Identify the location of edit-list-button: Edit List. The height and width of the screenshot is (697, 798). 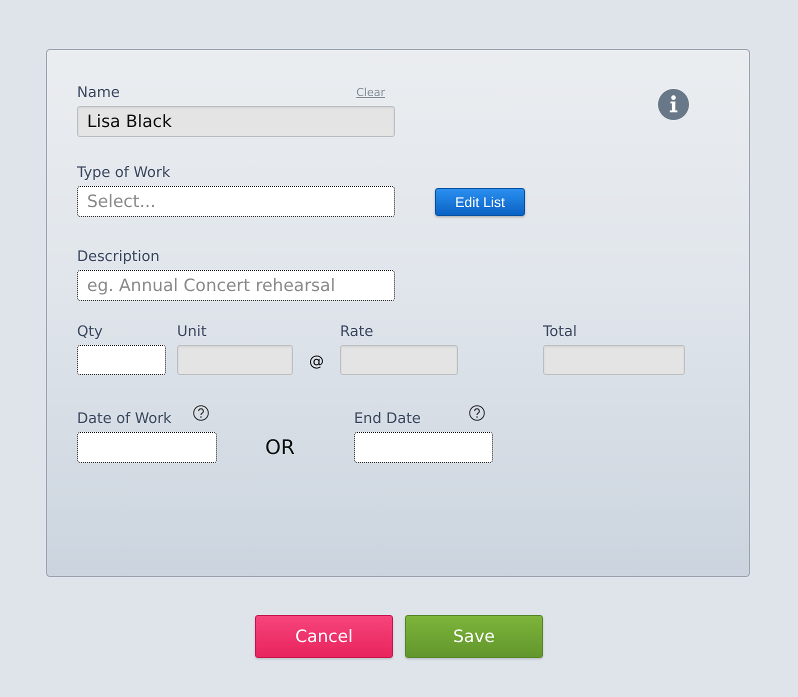
(480, 202).